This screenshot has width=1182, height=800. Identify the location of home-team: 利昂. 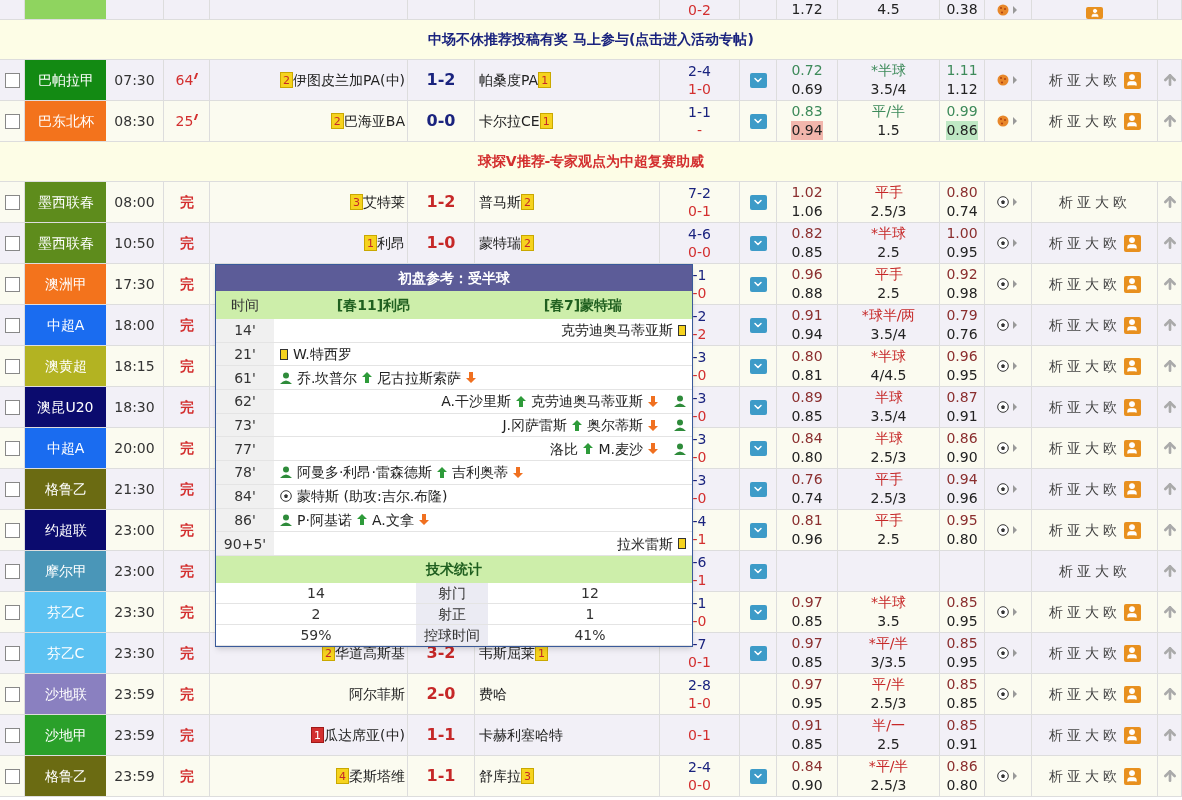
(391, 243).